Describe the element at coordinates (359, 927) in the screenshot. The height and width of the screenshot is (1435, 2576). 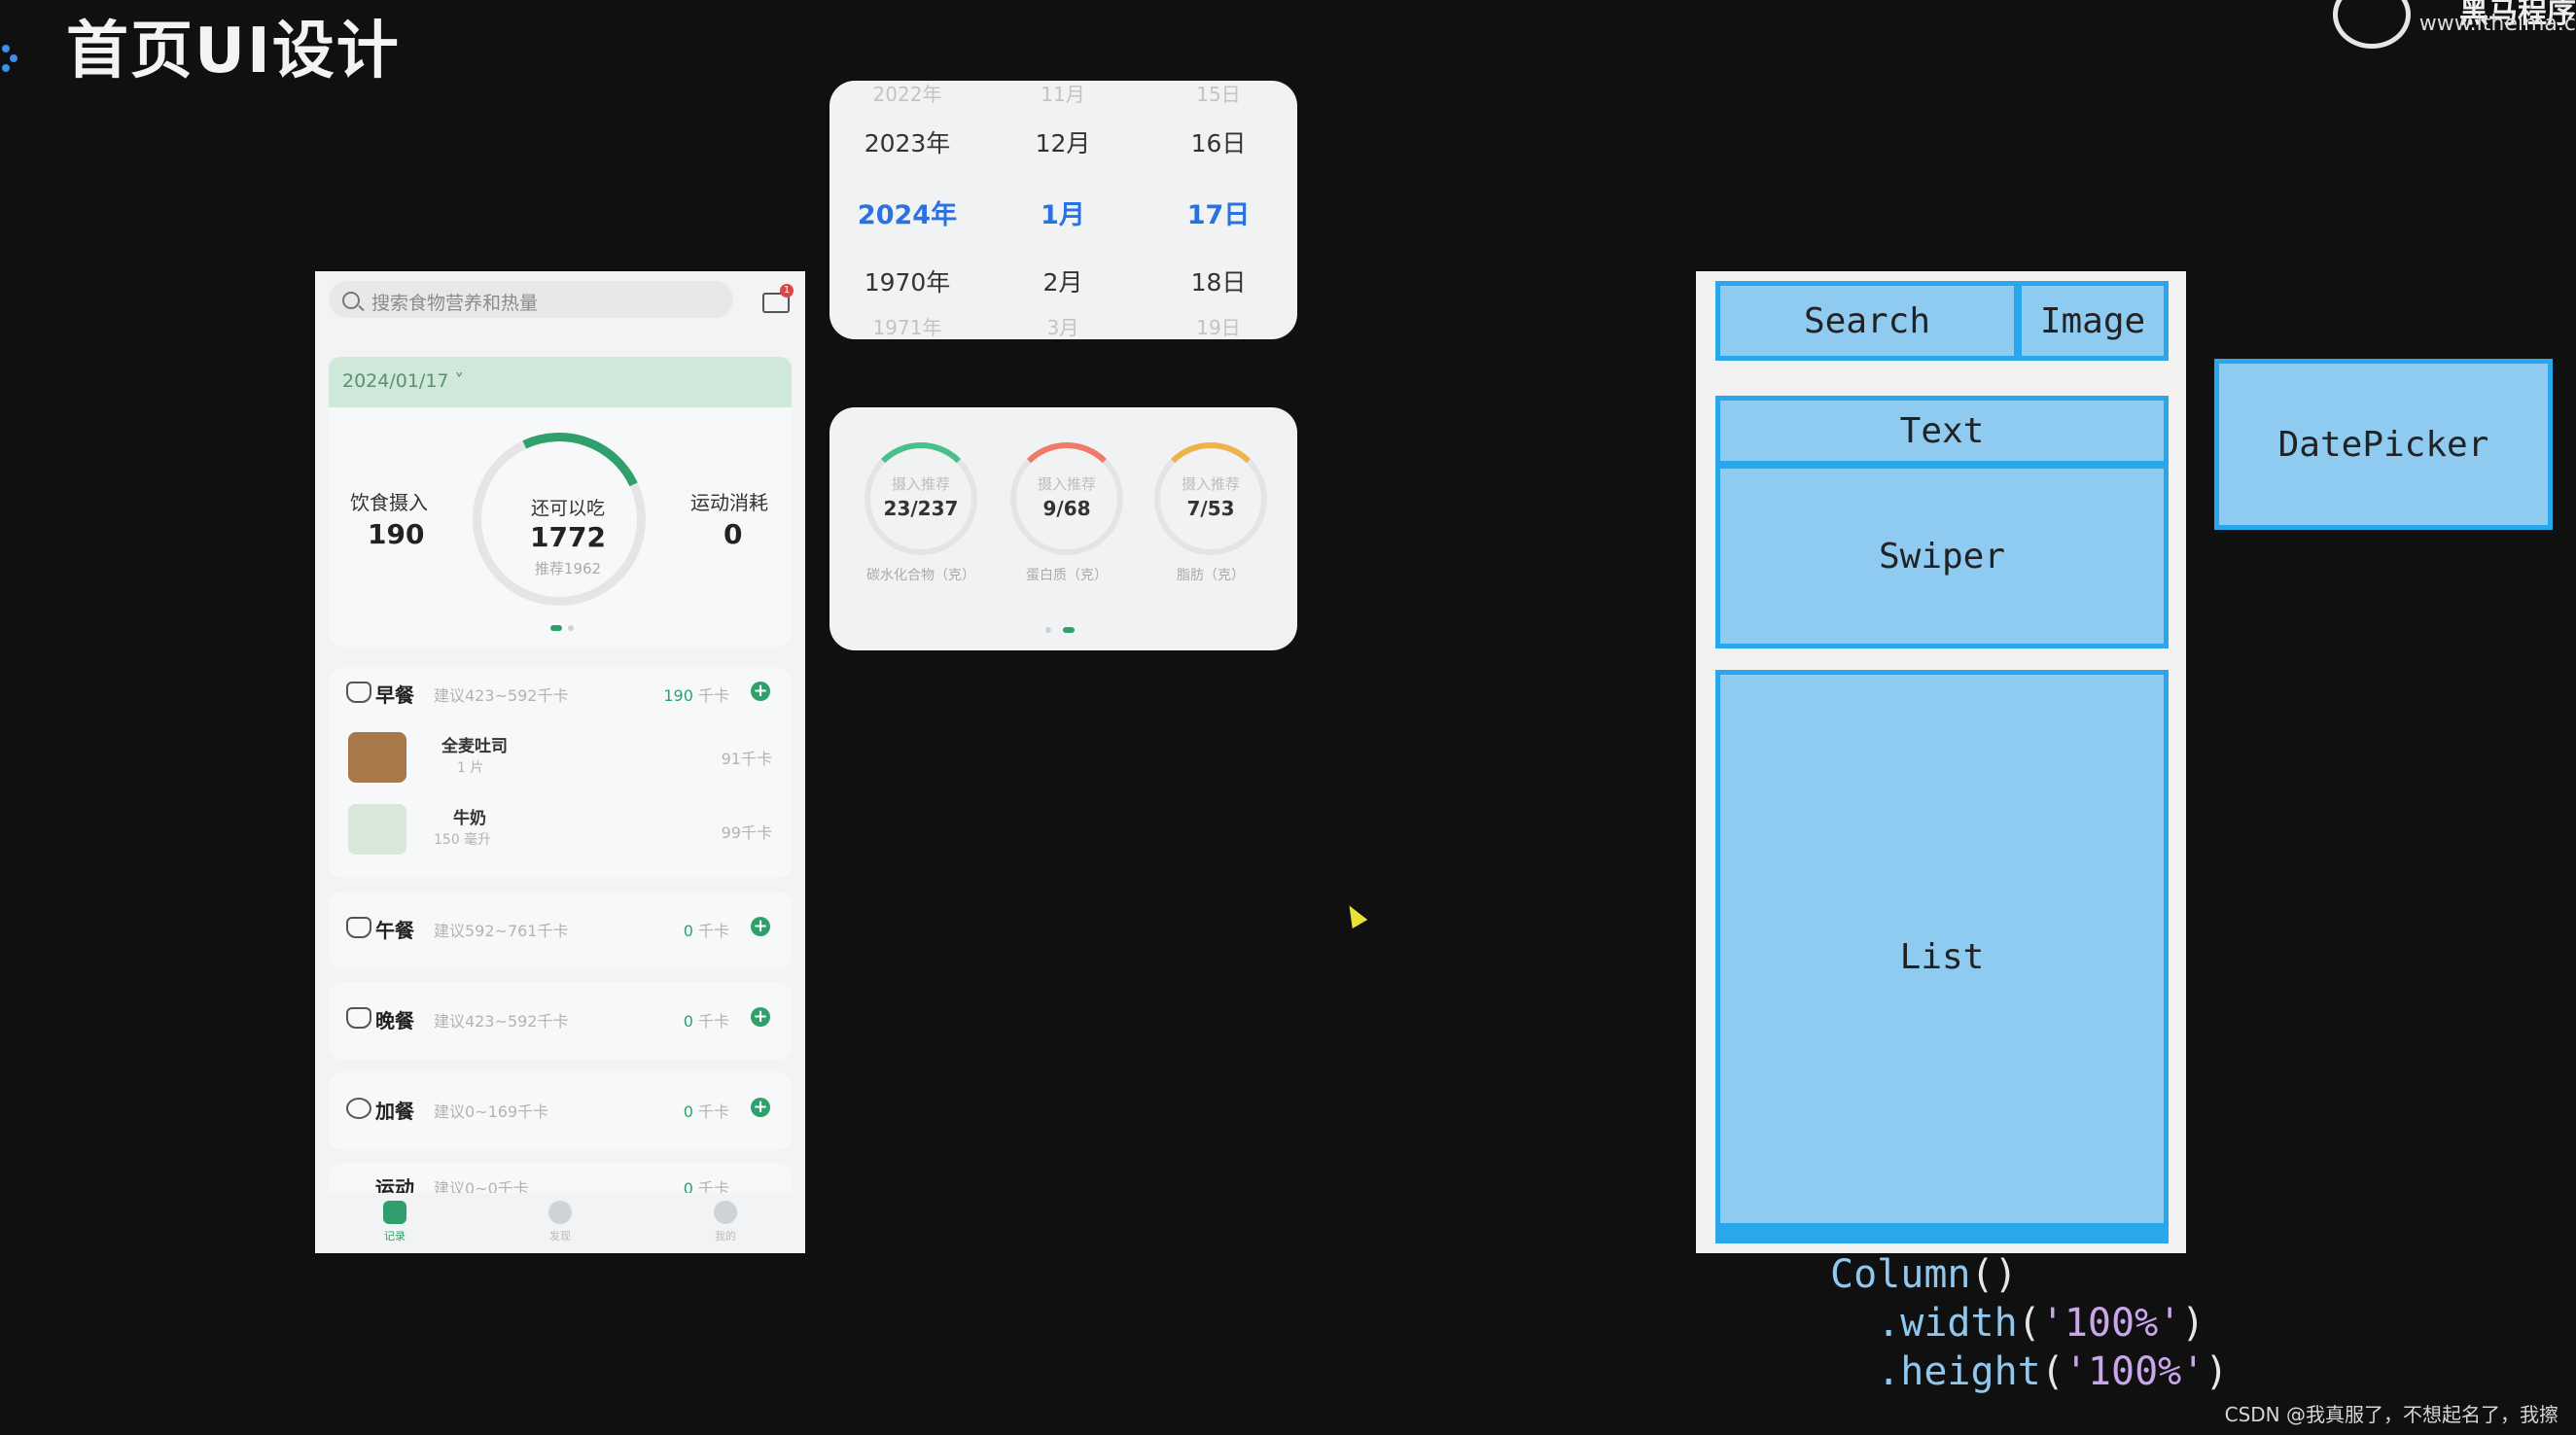
I see `lunch-icon` at that location.